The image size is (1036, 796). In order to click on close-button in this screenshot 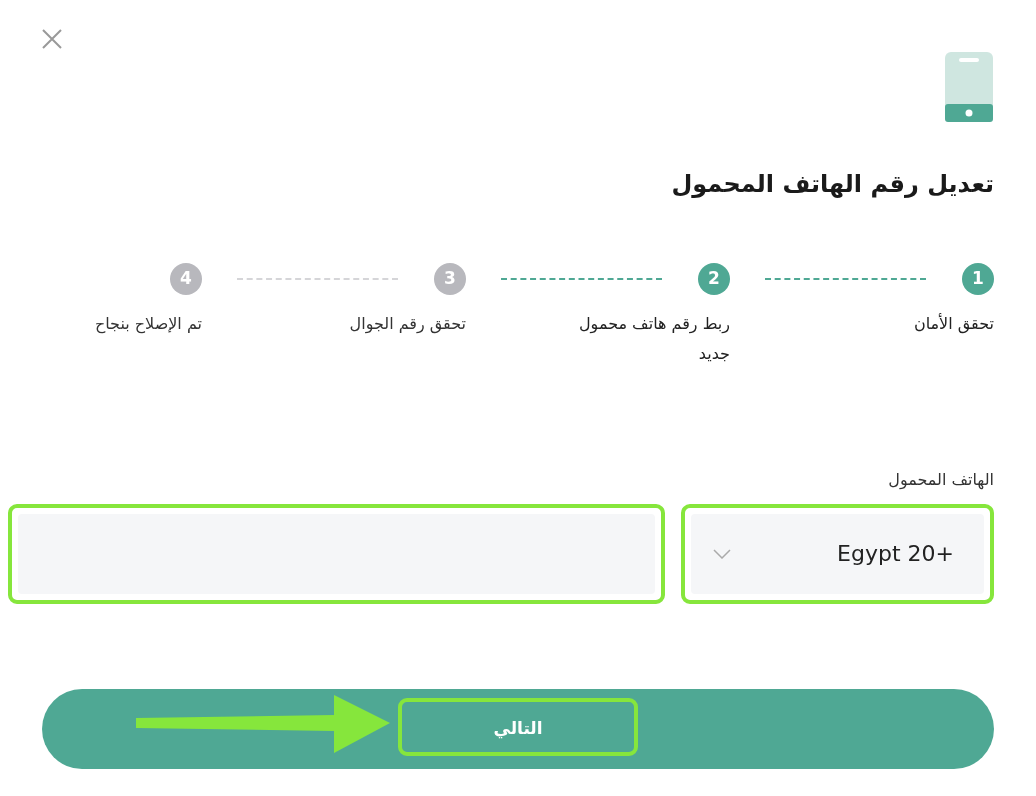, I will do `click(52, 38)`.